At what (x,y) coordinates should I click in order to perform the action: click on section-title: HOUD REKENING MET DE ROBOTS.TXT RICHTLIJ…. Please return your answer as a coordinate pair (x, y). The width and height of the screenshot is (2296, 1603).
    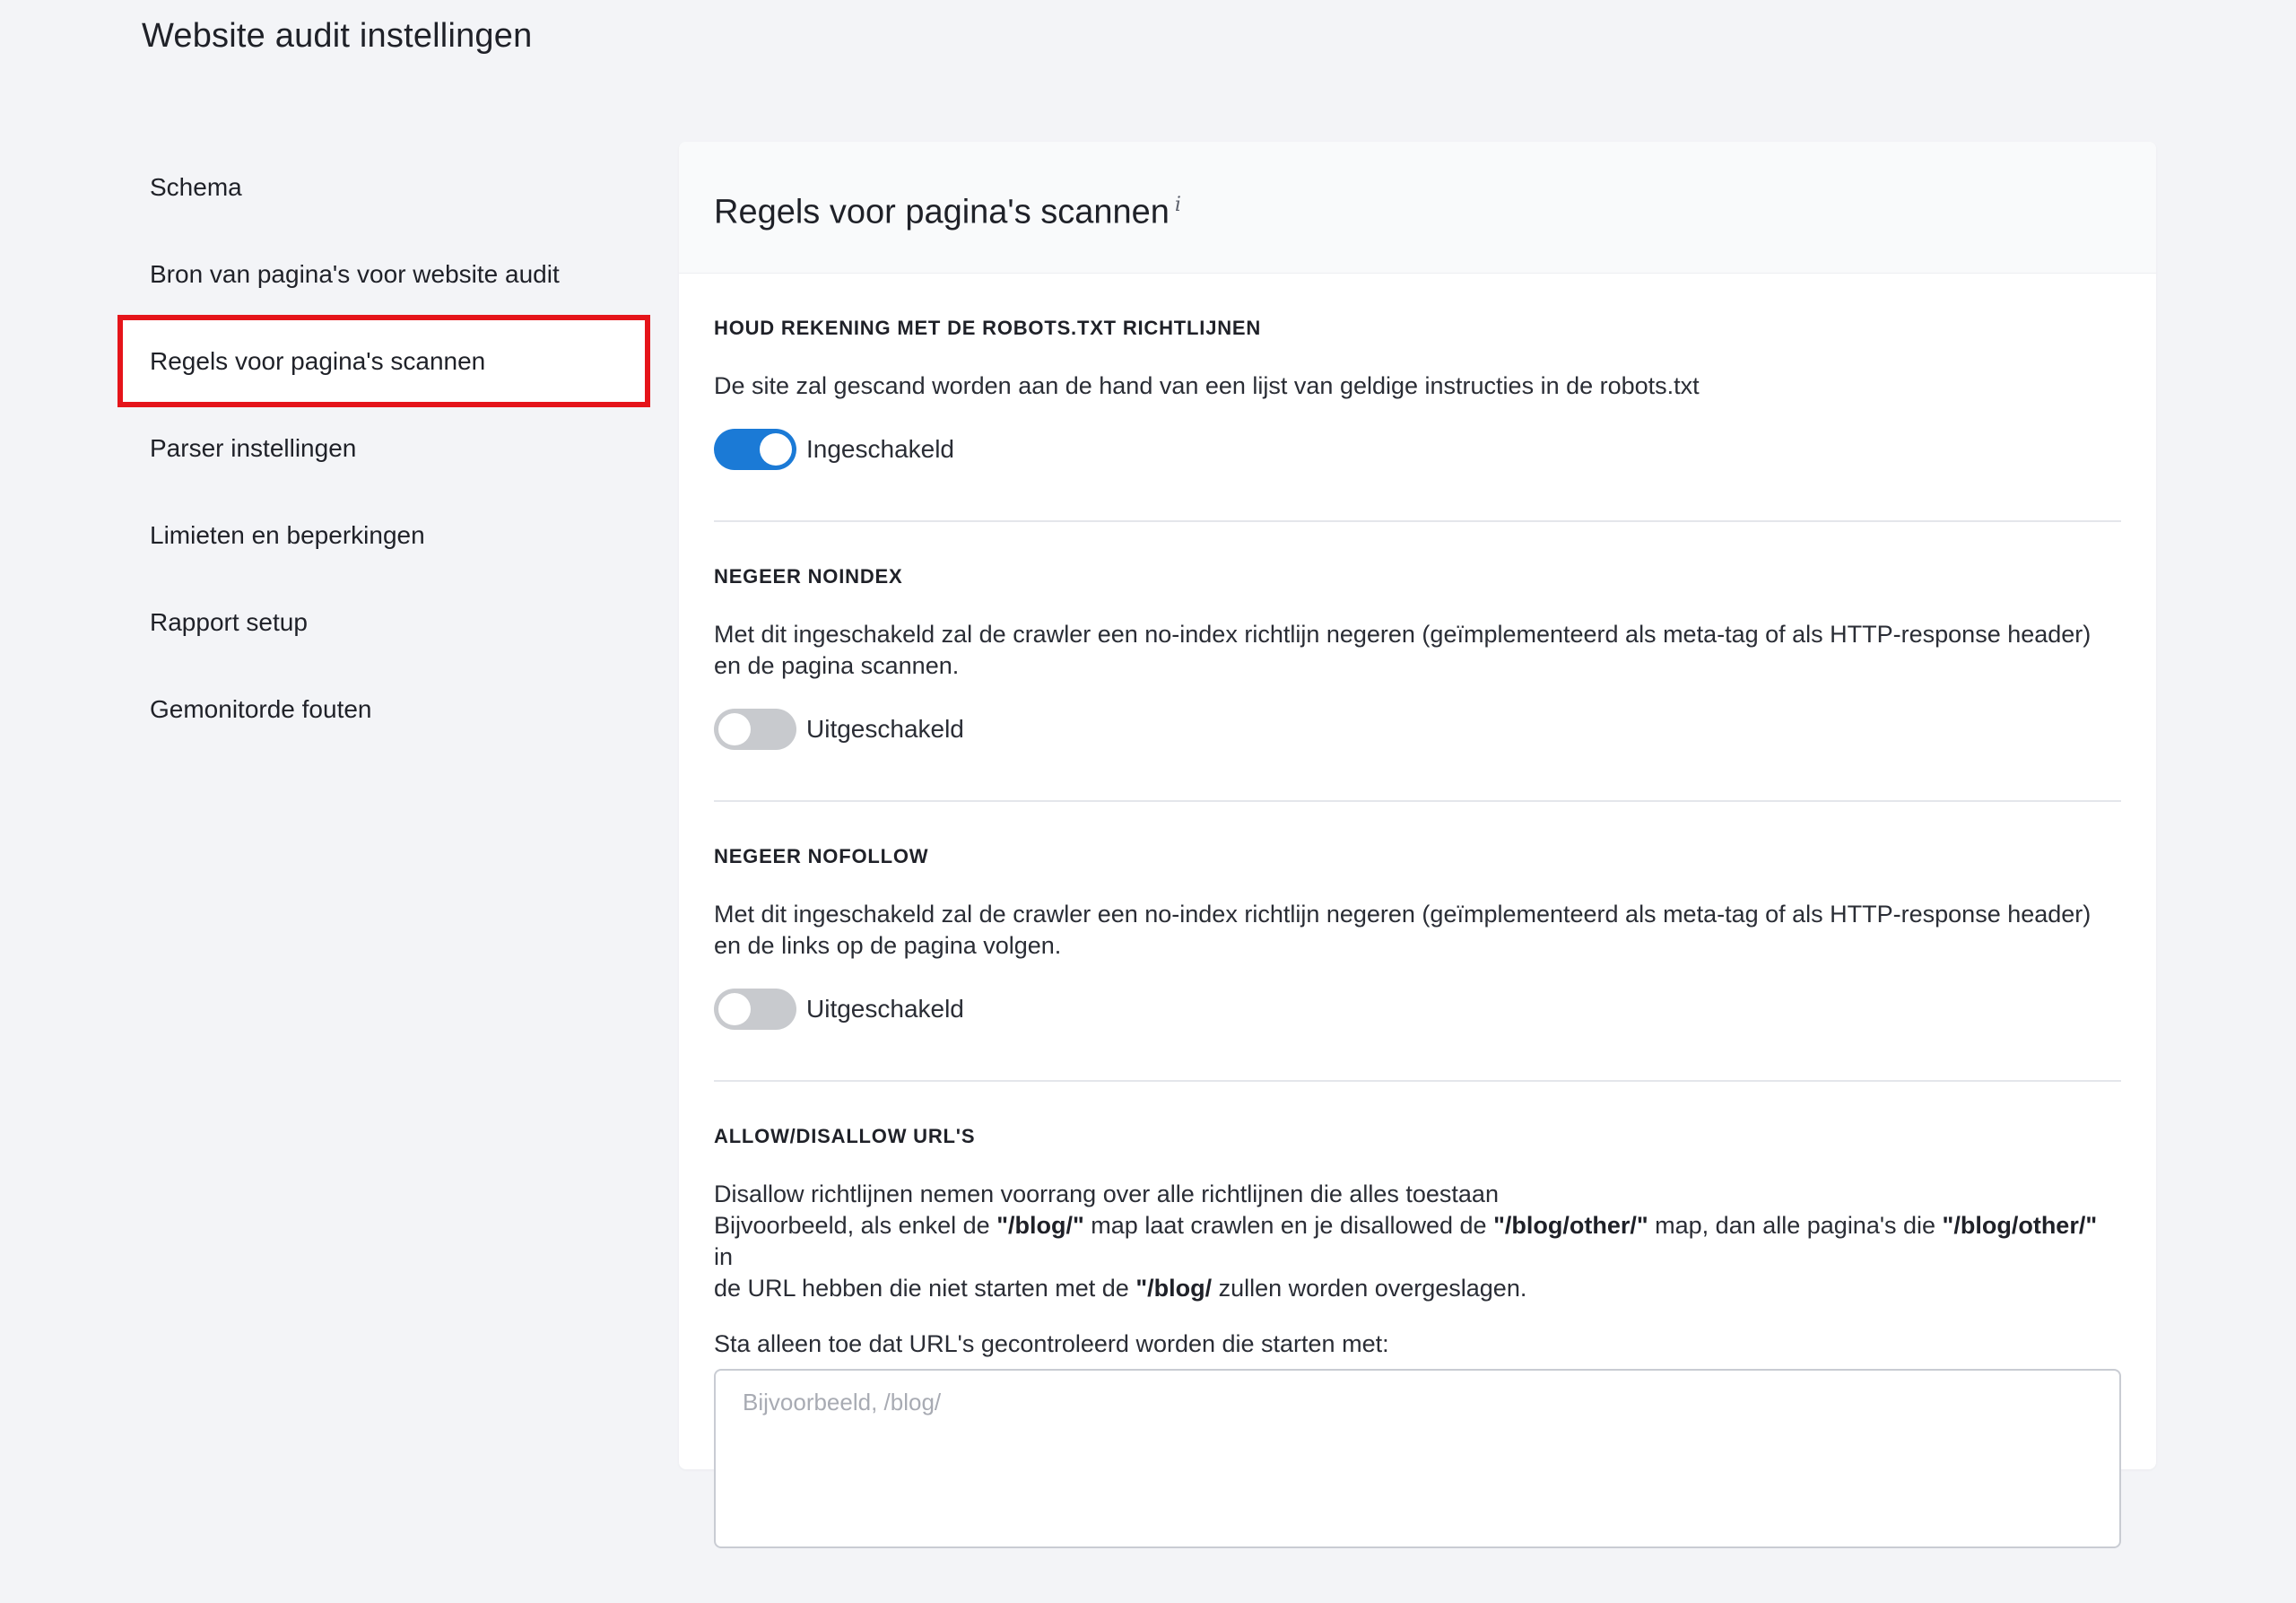
    Looking at the image, I should click on (988, 328).